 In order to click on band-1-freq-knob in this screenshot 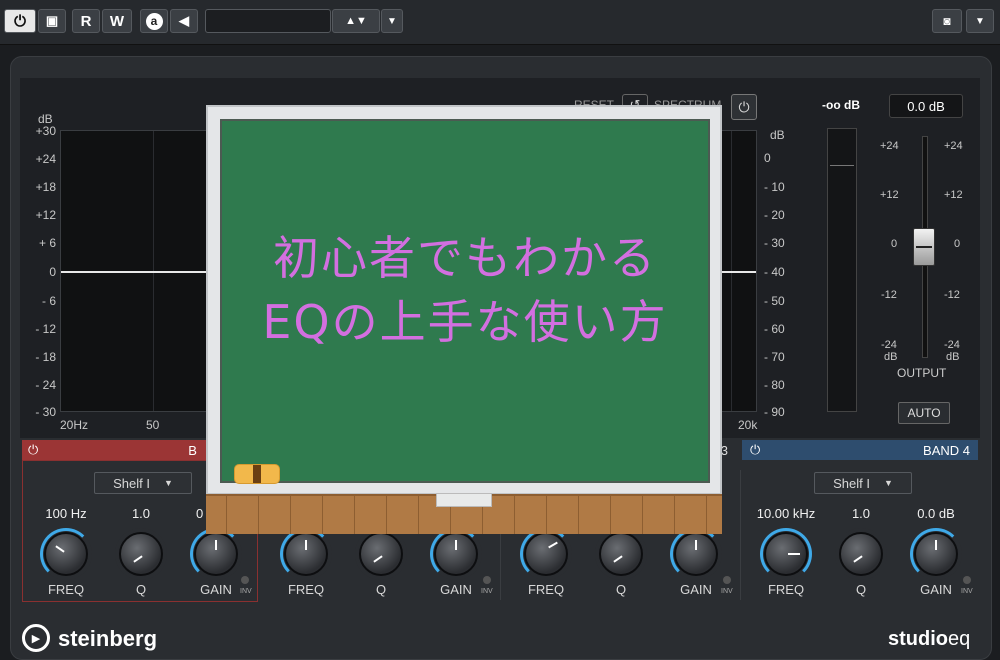, I will do `click(66, 554)`.